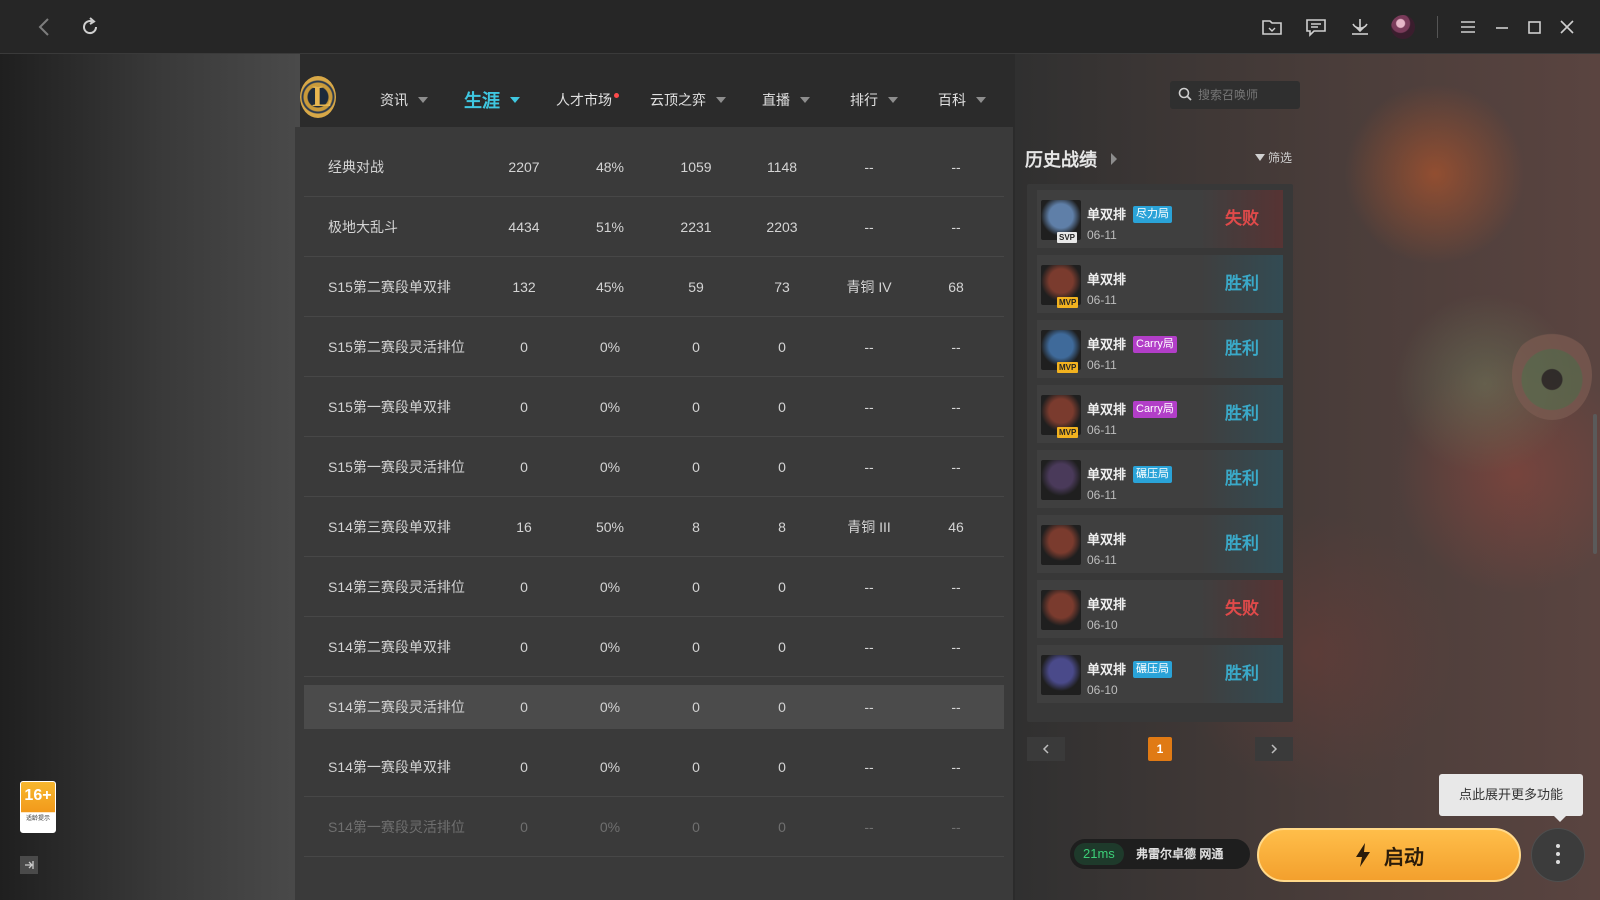  I want to click on match-tag: 碾压局, so click(1152, 669).